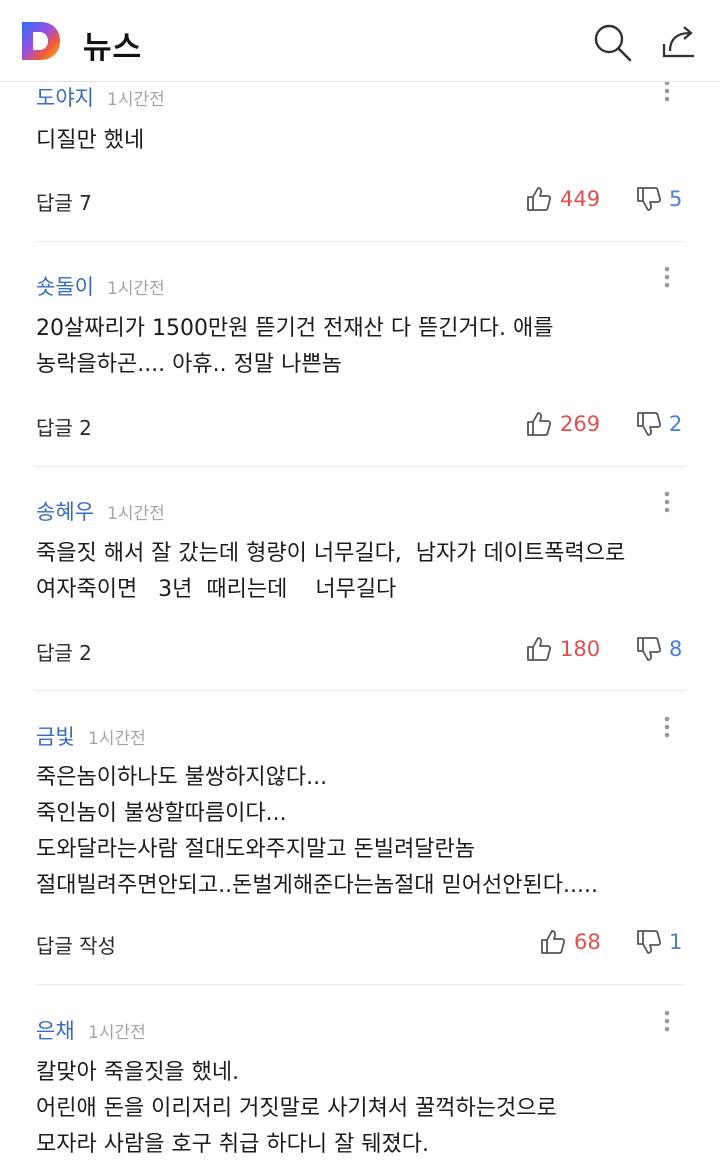 Image resolution: width=720 pixels, height=1160 pixels. What do you see at coordinates (580, 649) in the screenshot?
I see `like-count: 180` at bounding box center [580, 649].